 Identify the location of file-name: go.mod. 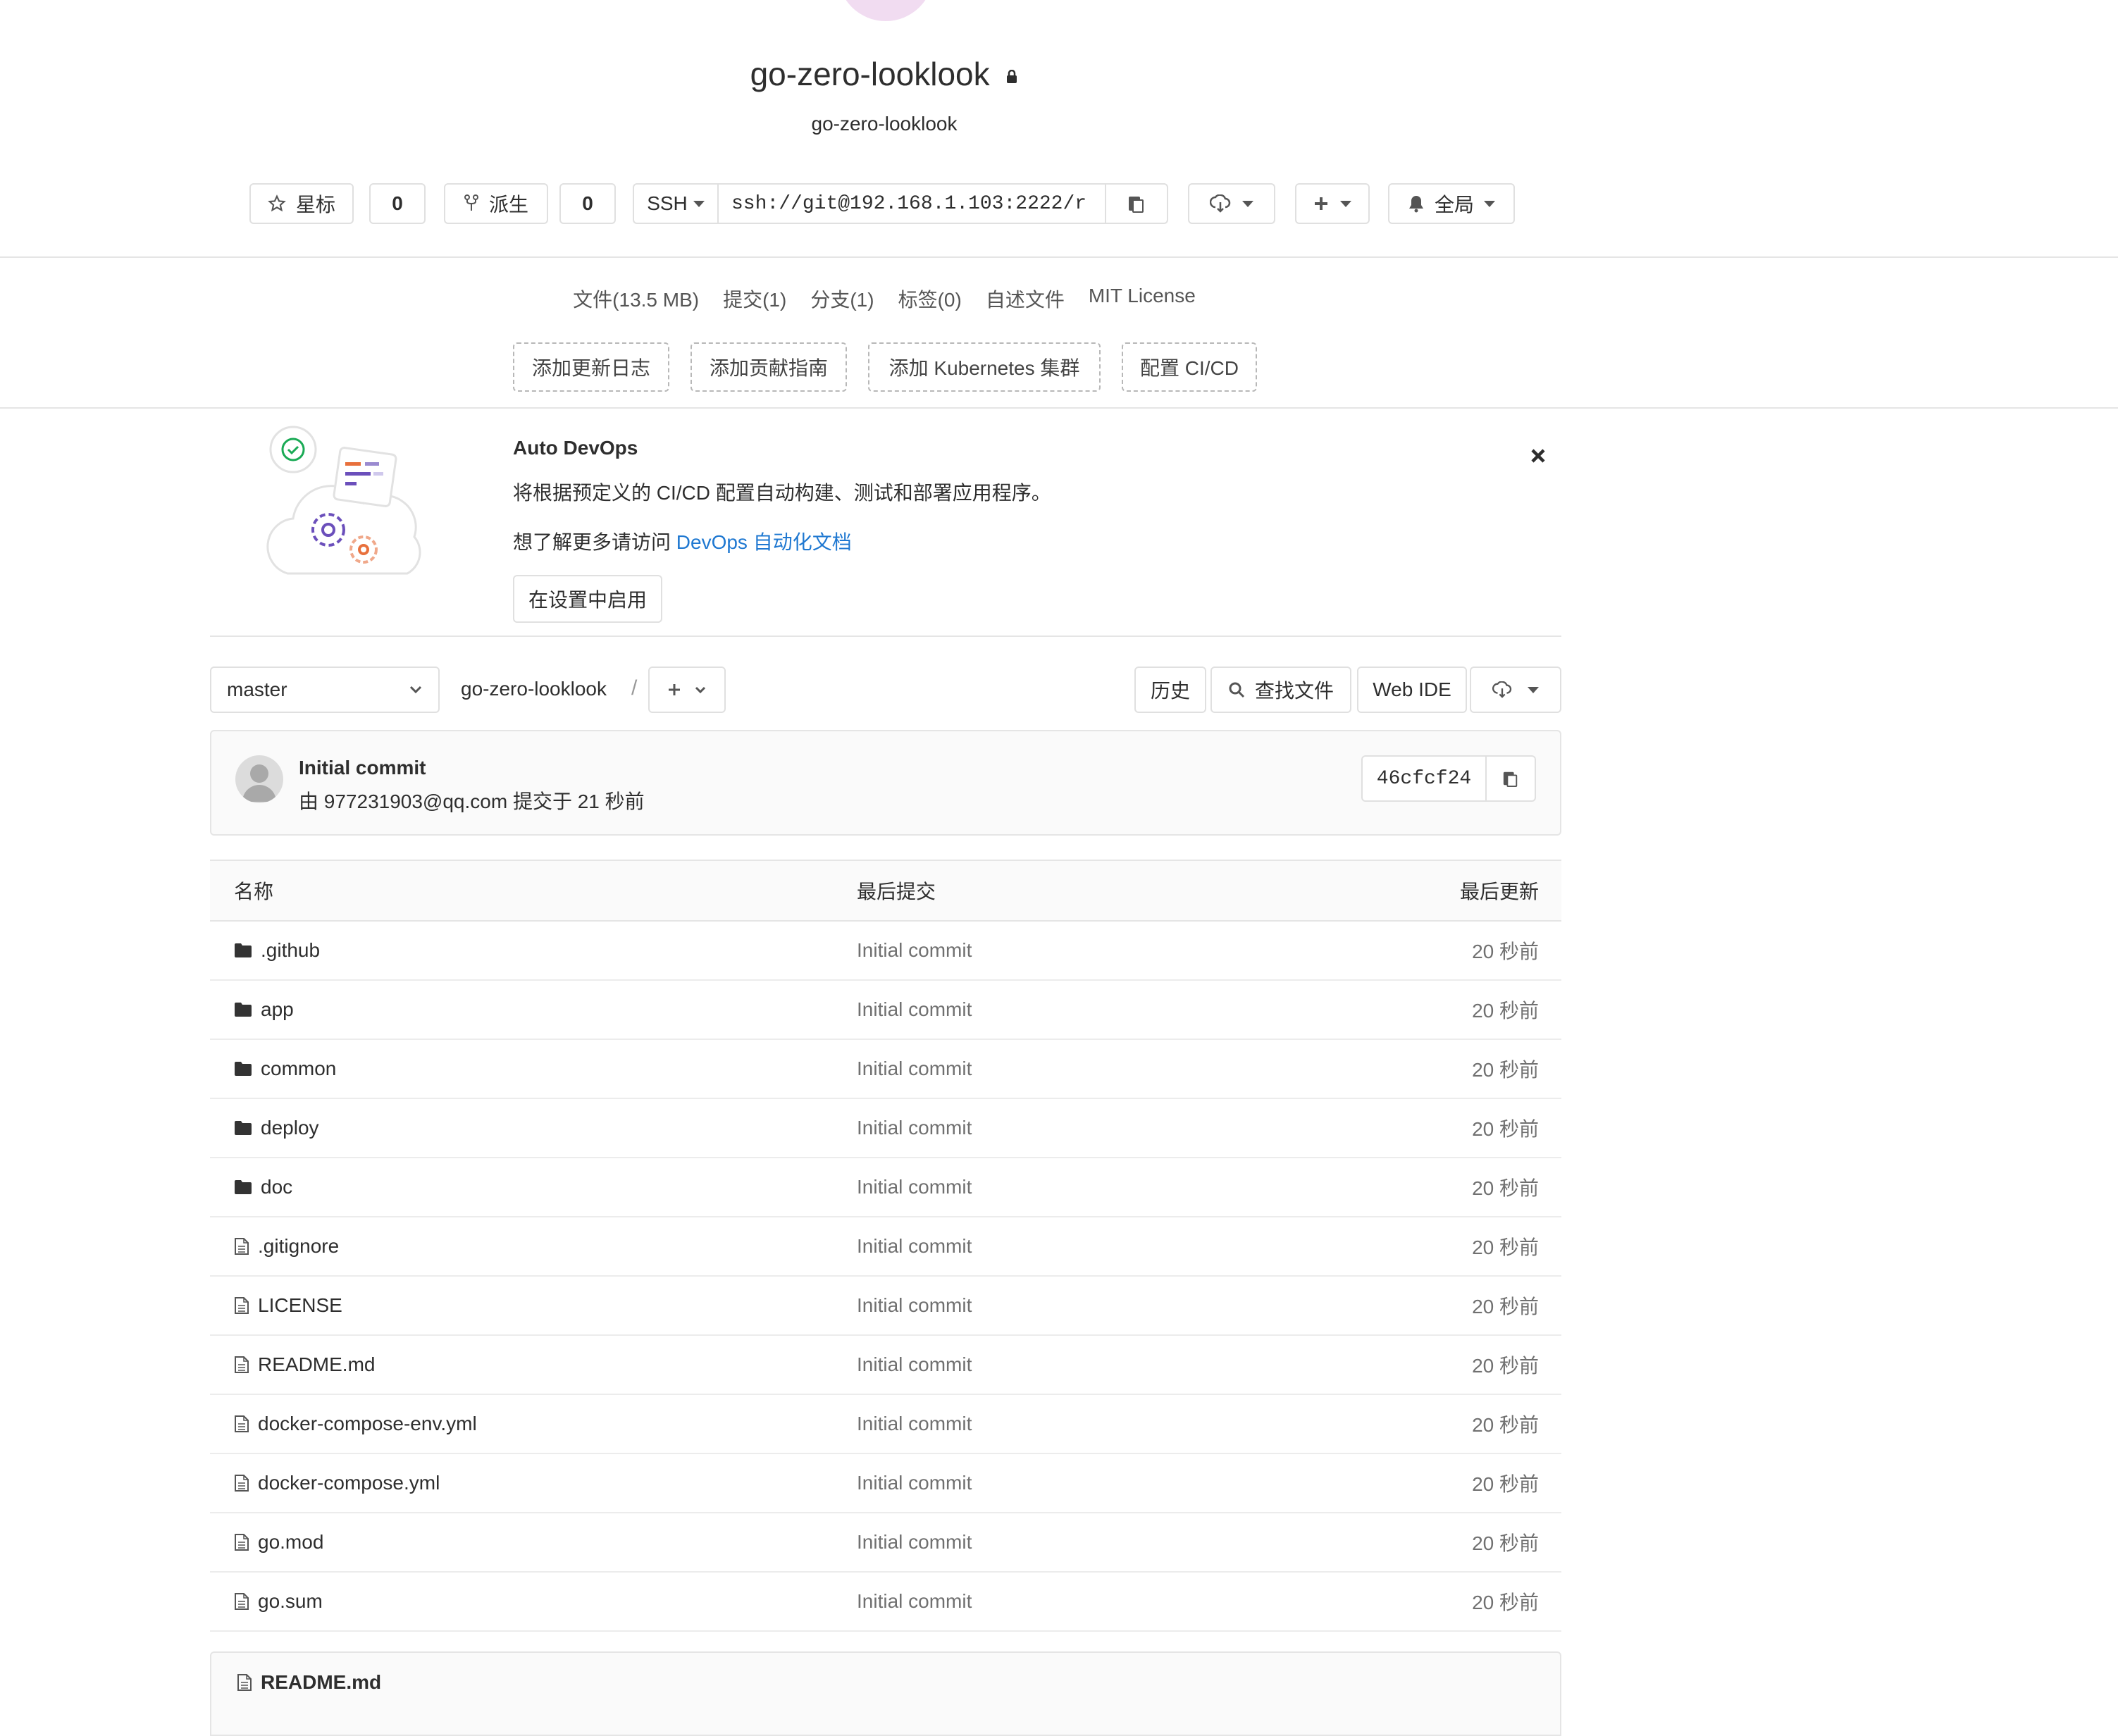
(290, 1543).